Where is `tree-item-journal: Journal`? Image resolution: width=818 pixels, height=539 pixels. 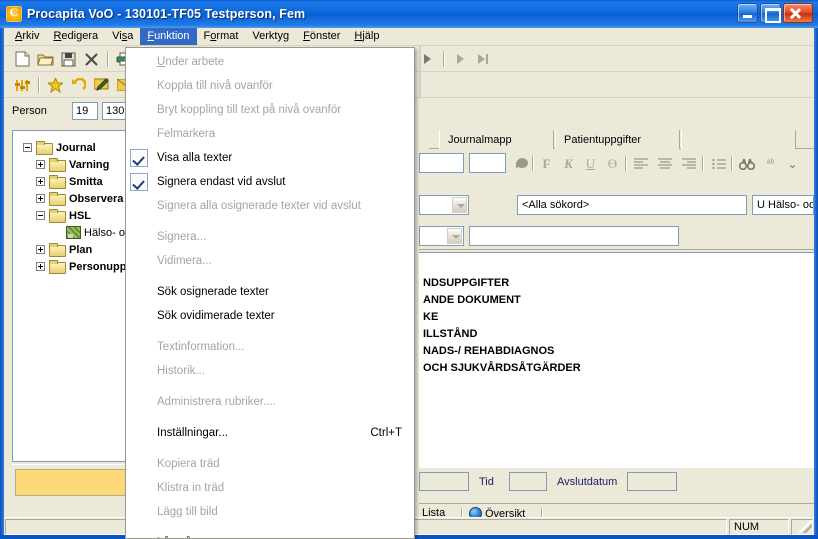 tree-item-journal: Journal is located at coordinates (76, 147).